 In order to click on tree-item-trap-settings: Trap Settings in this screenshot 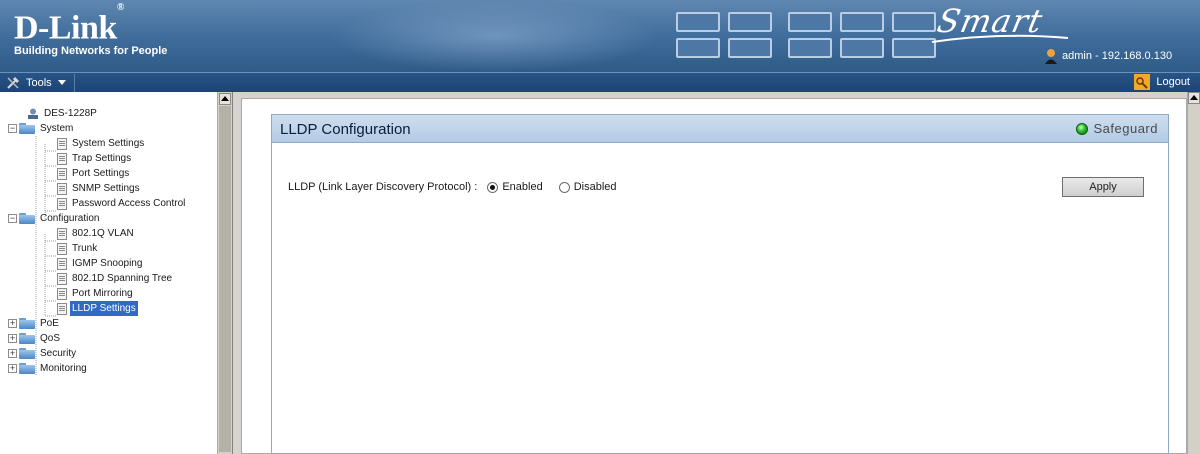, I will do `click(137, 158)`.